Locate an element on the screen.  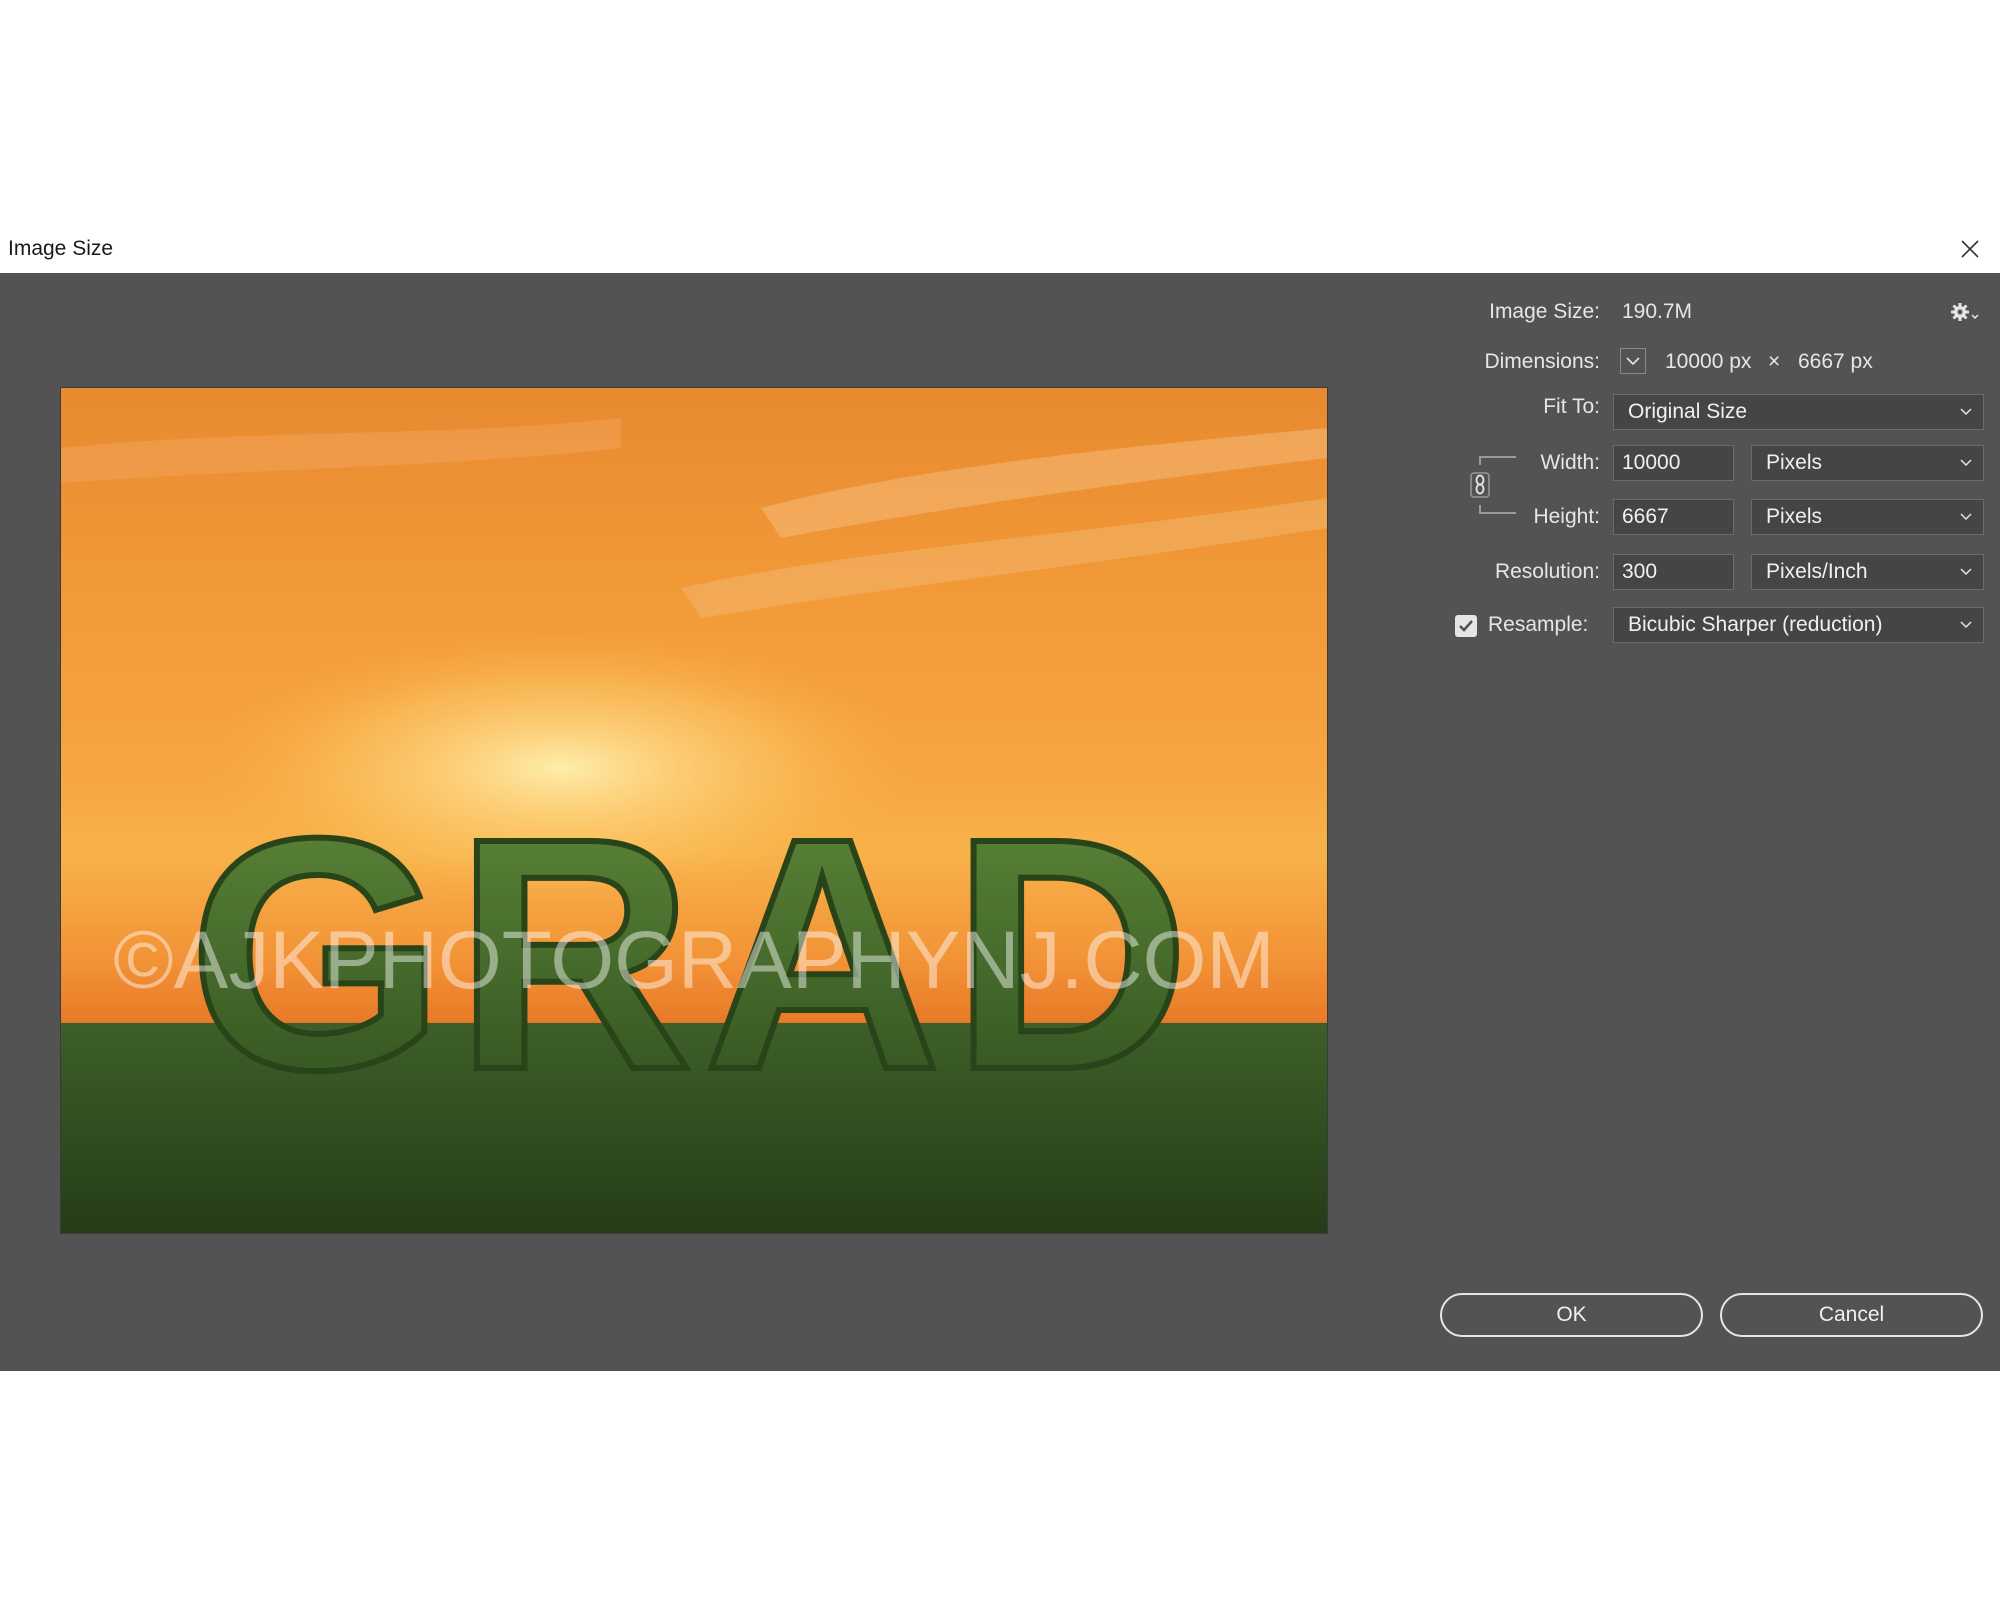
width-label: Width: is located at coordinates (1570, 462).